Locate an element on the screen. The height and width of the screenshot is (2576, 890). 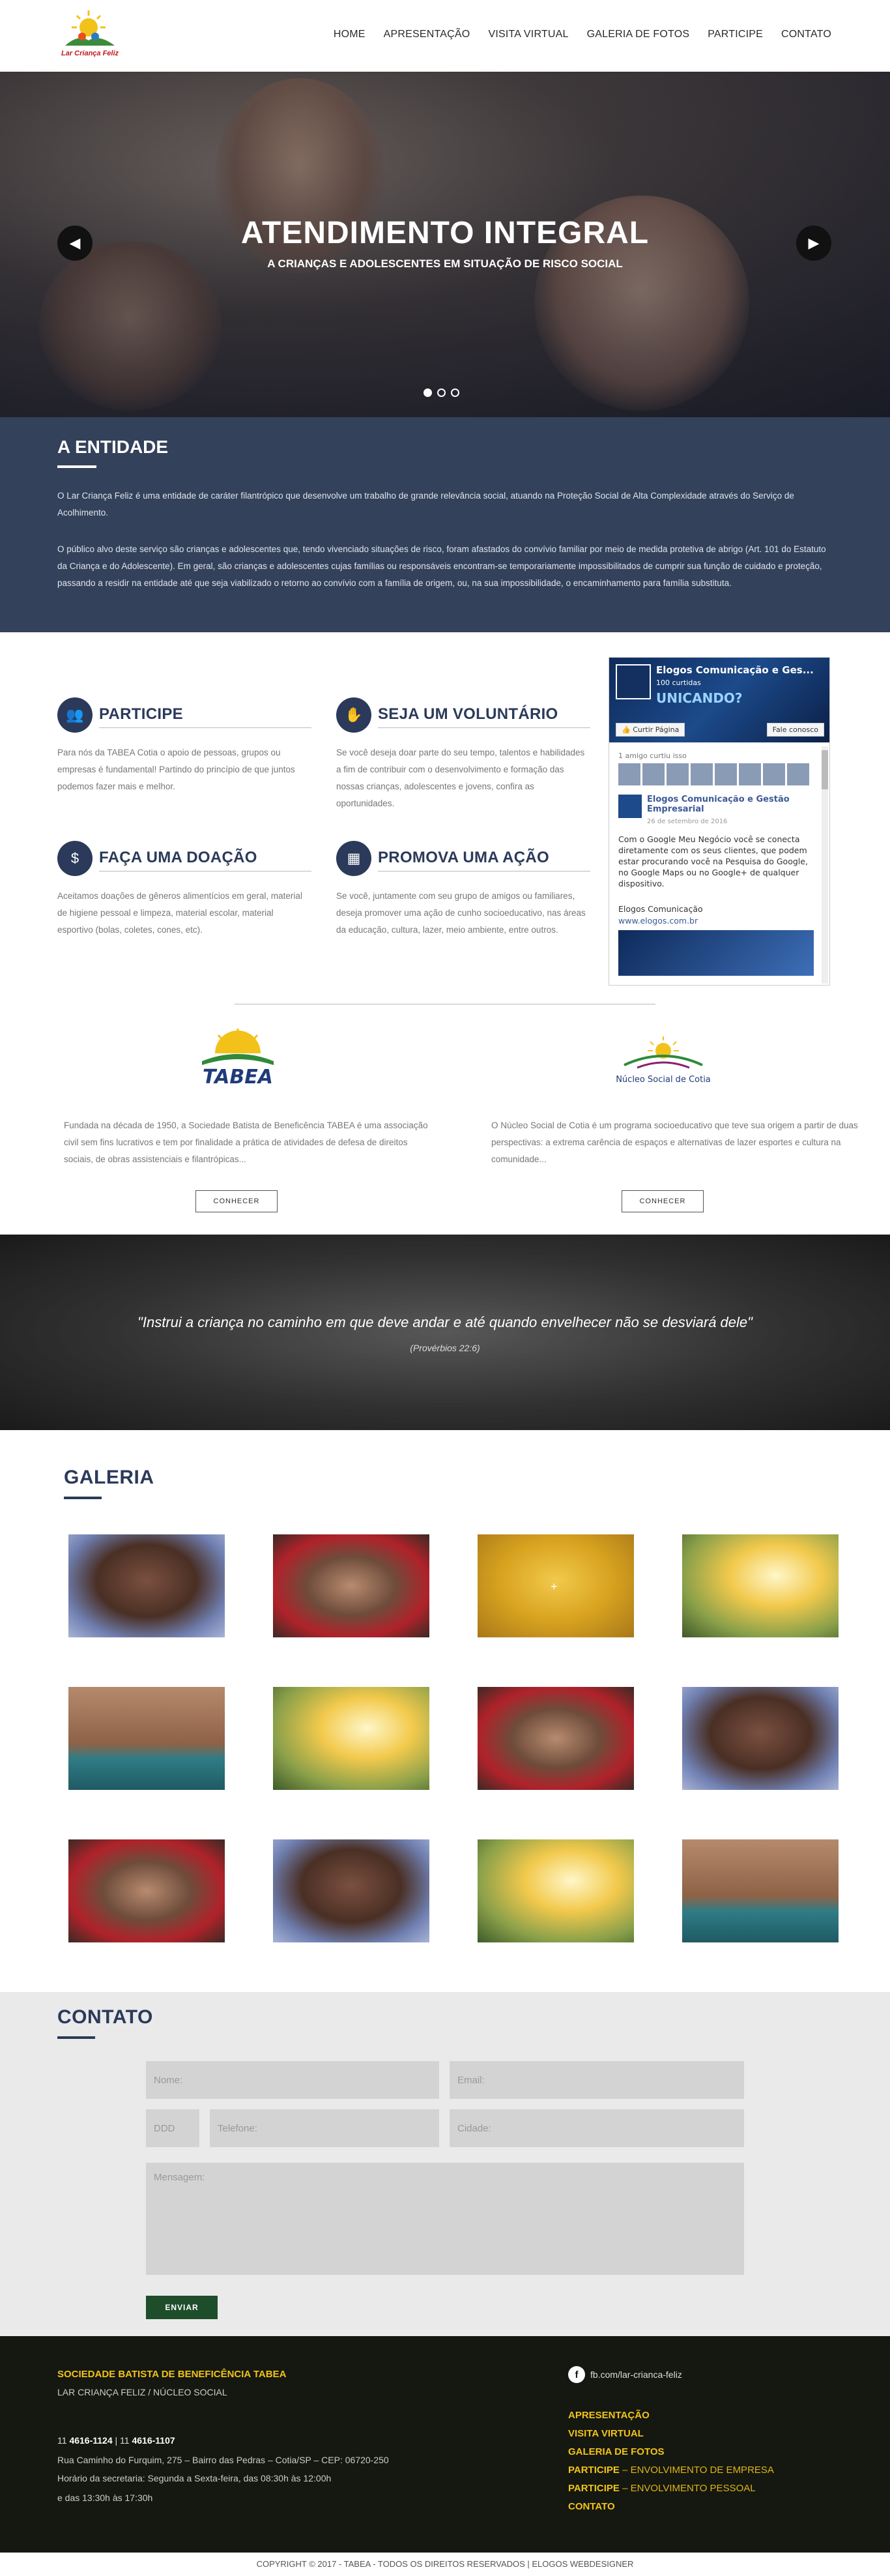
menu-label: GALERIA DE FOTOS is located at coordinates (616, 2451).